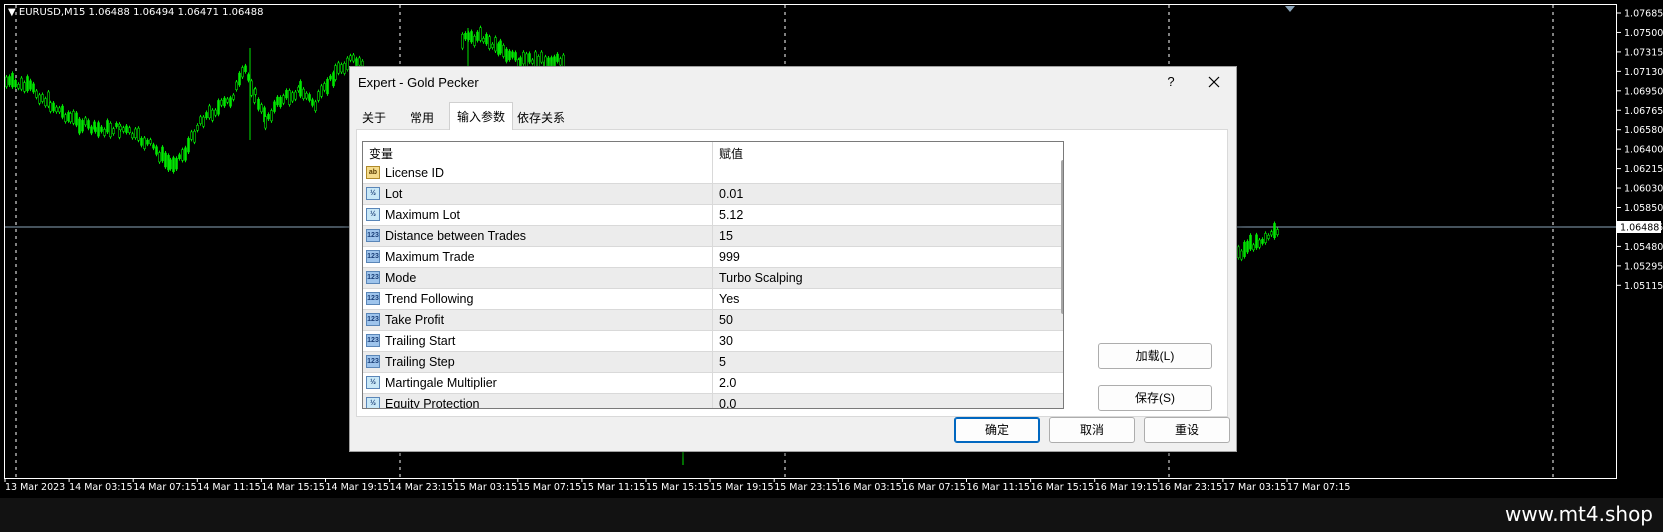  I want to click on table-row: 123 Maximum Trade 999, so click(713, 257).